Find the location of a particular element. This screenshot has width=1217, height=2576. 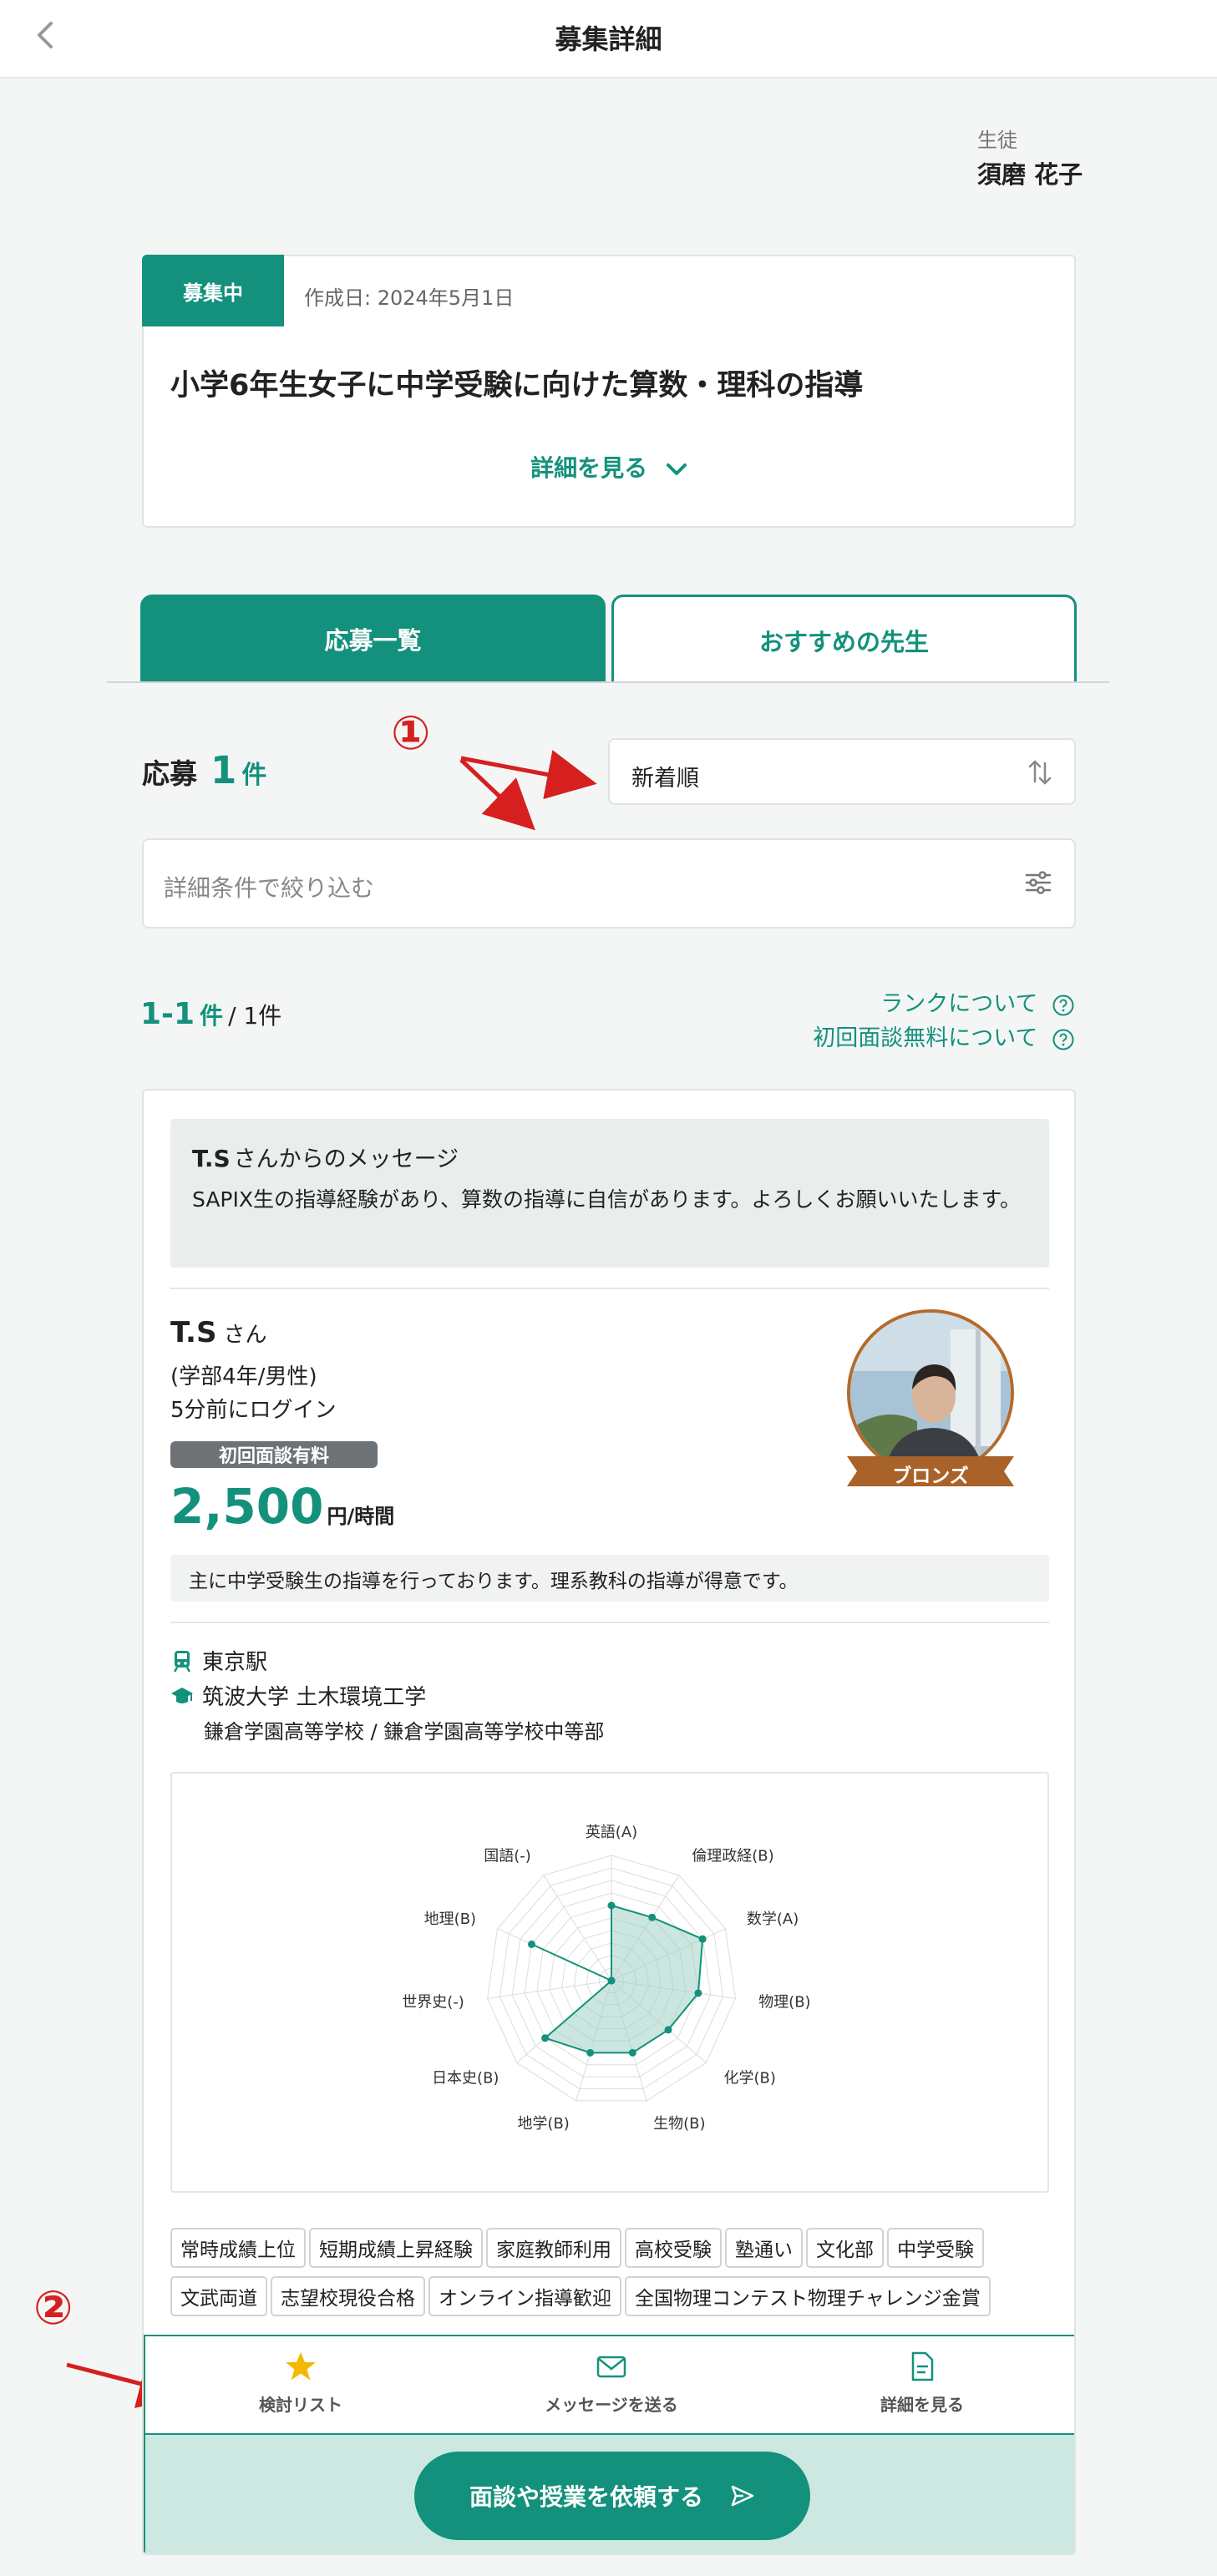

radar-axis-label: 数学(A) is located at coordinates (773, 1919).